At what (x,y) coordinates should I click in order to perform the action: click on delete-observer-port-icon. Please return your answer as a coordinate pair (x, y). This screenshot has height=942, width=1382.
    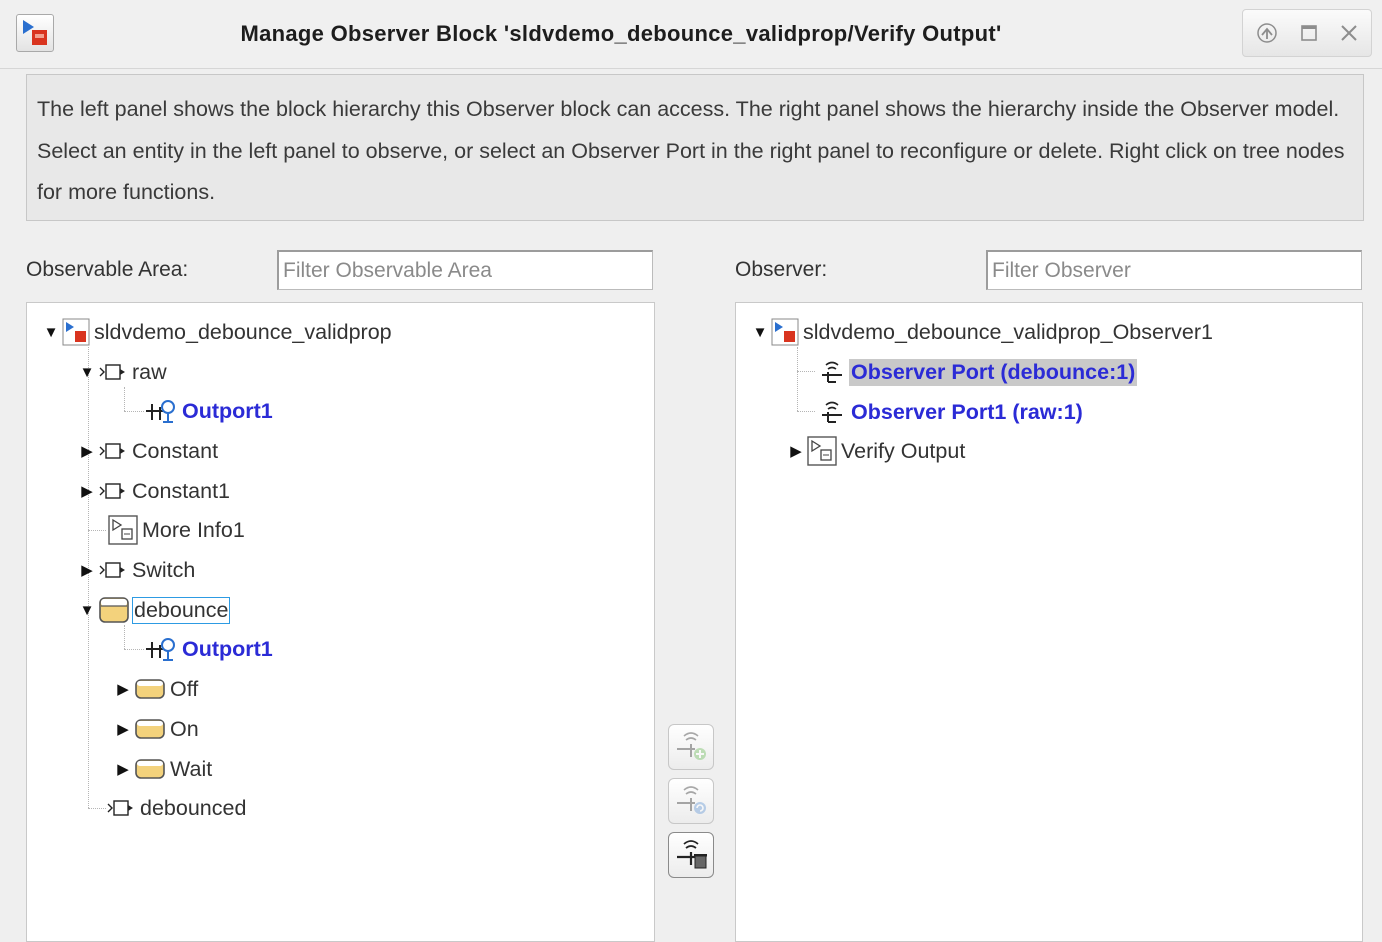
    Looking at the image, I should click on (691, 855).